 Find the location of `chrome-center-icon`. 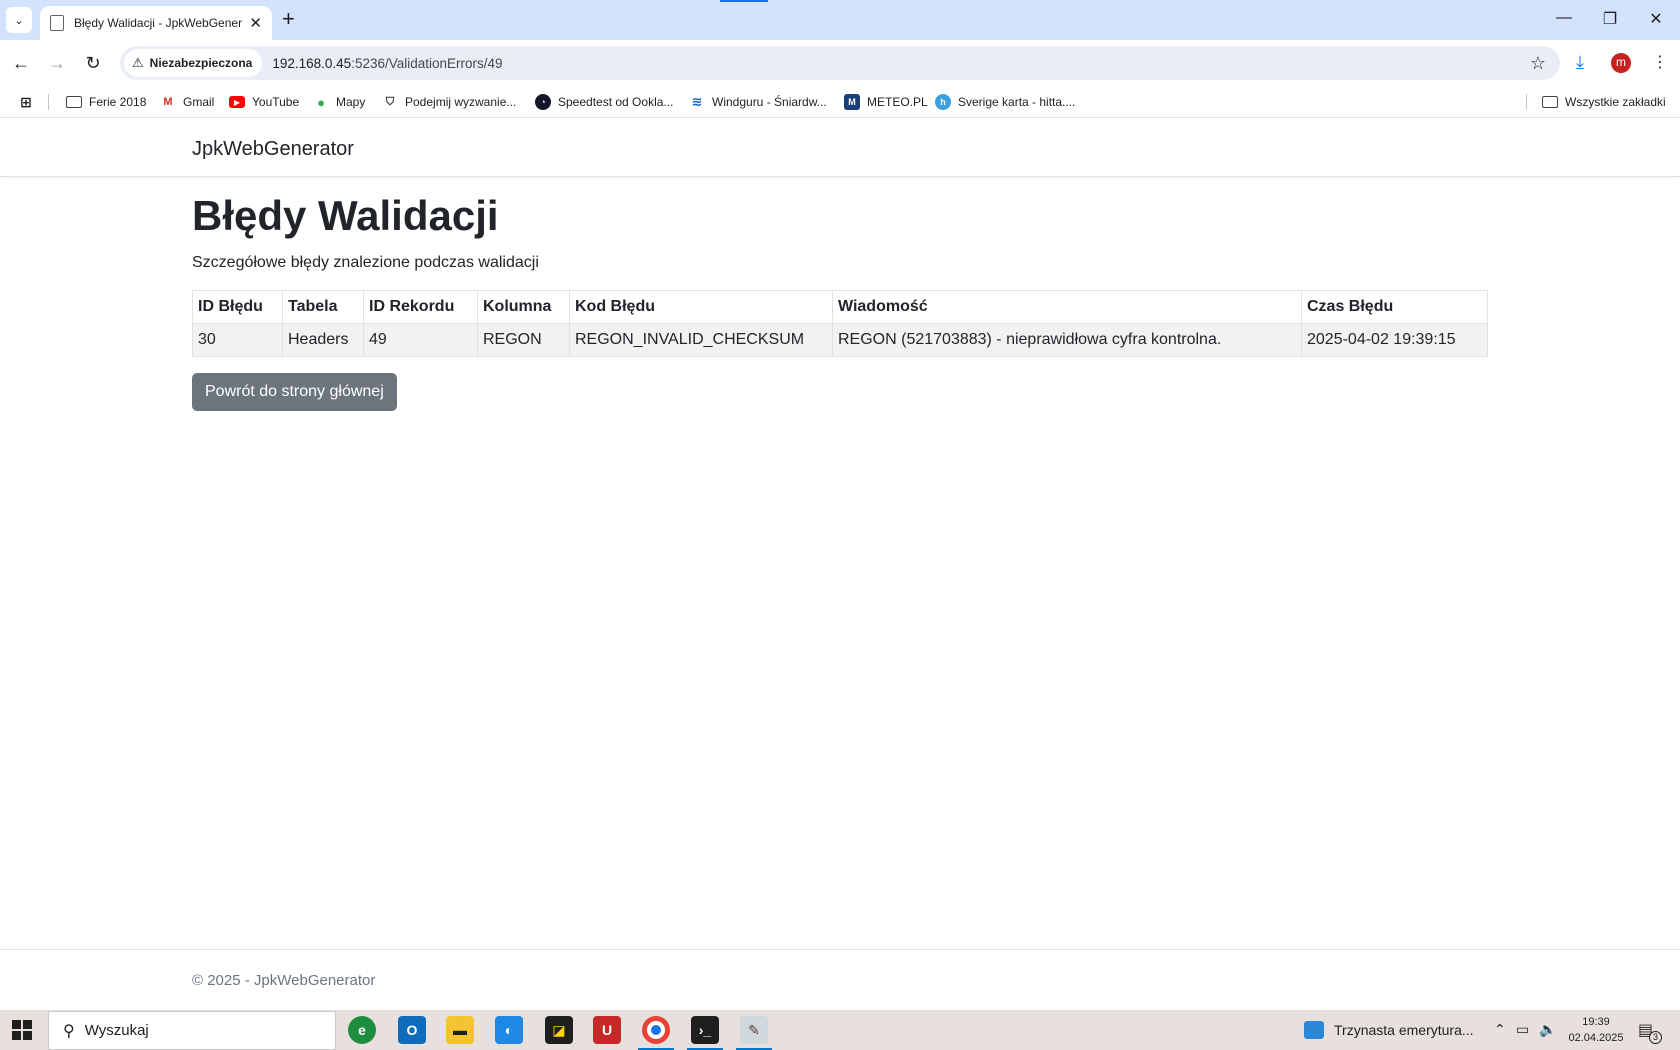

chrome-center-icon is located at coordinates (656, 1030).